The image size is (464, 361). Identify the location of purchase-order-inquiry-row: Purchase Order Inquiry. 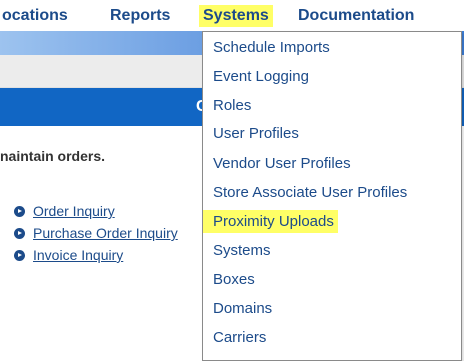
(96, 233).